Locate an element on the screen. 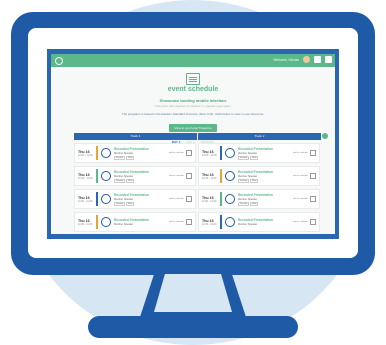 The width and height of the screenshot is (386, 345). session-time-range: 10:00 - 10:30 is located at coordinates (85, 155).